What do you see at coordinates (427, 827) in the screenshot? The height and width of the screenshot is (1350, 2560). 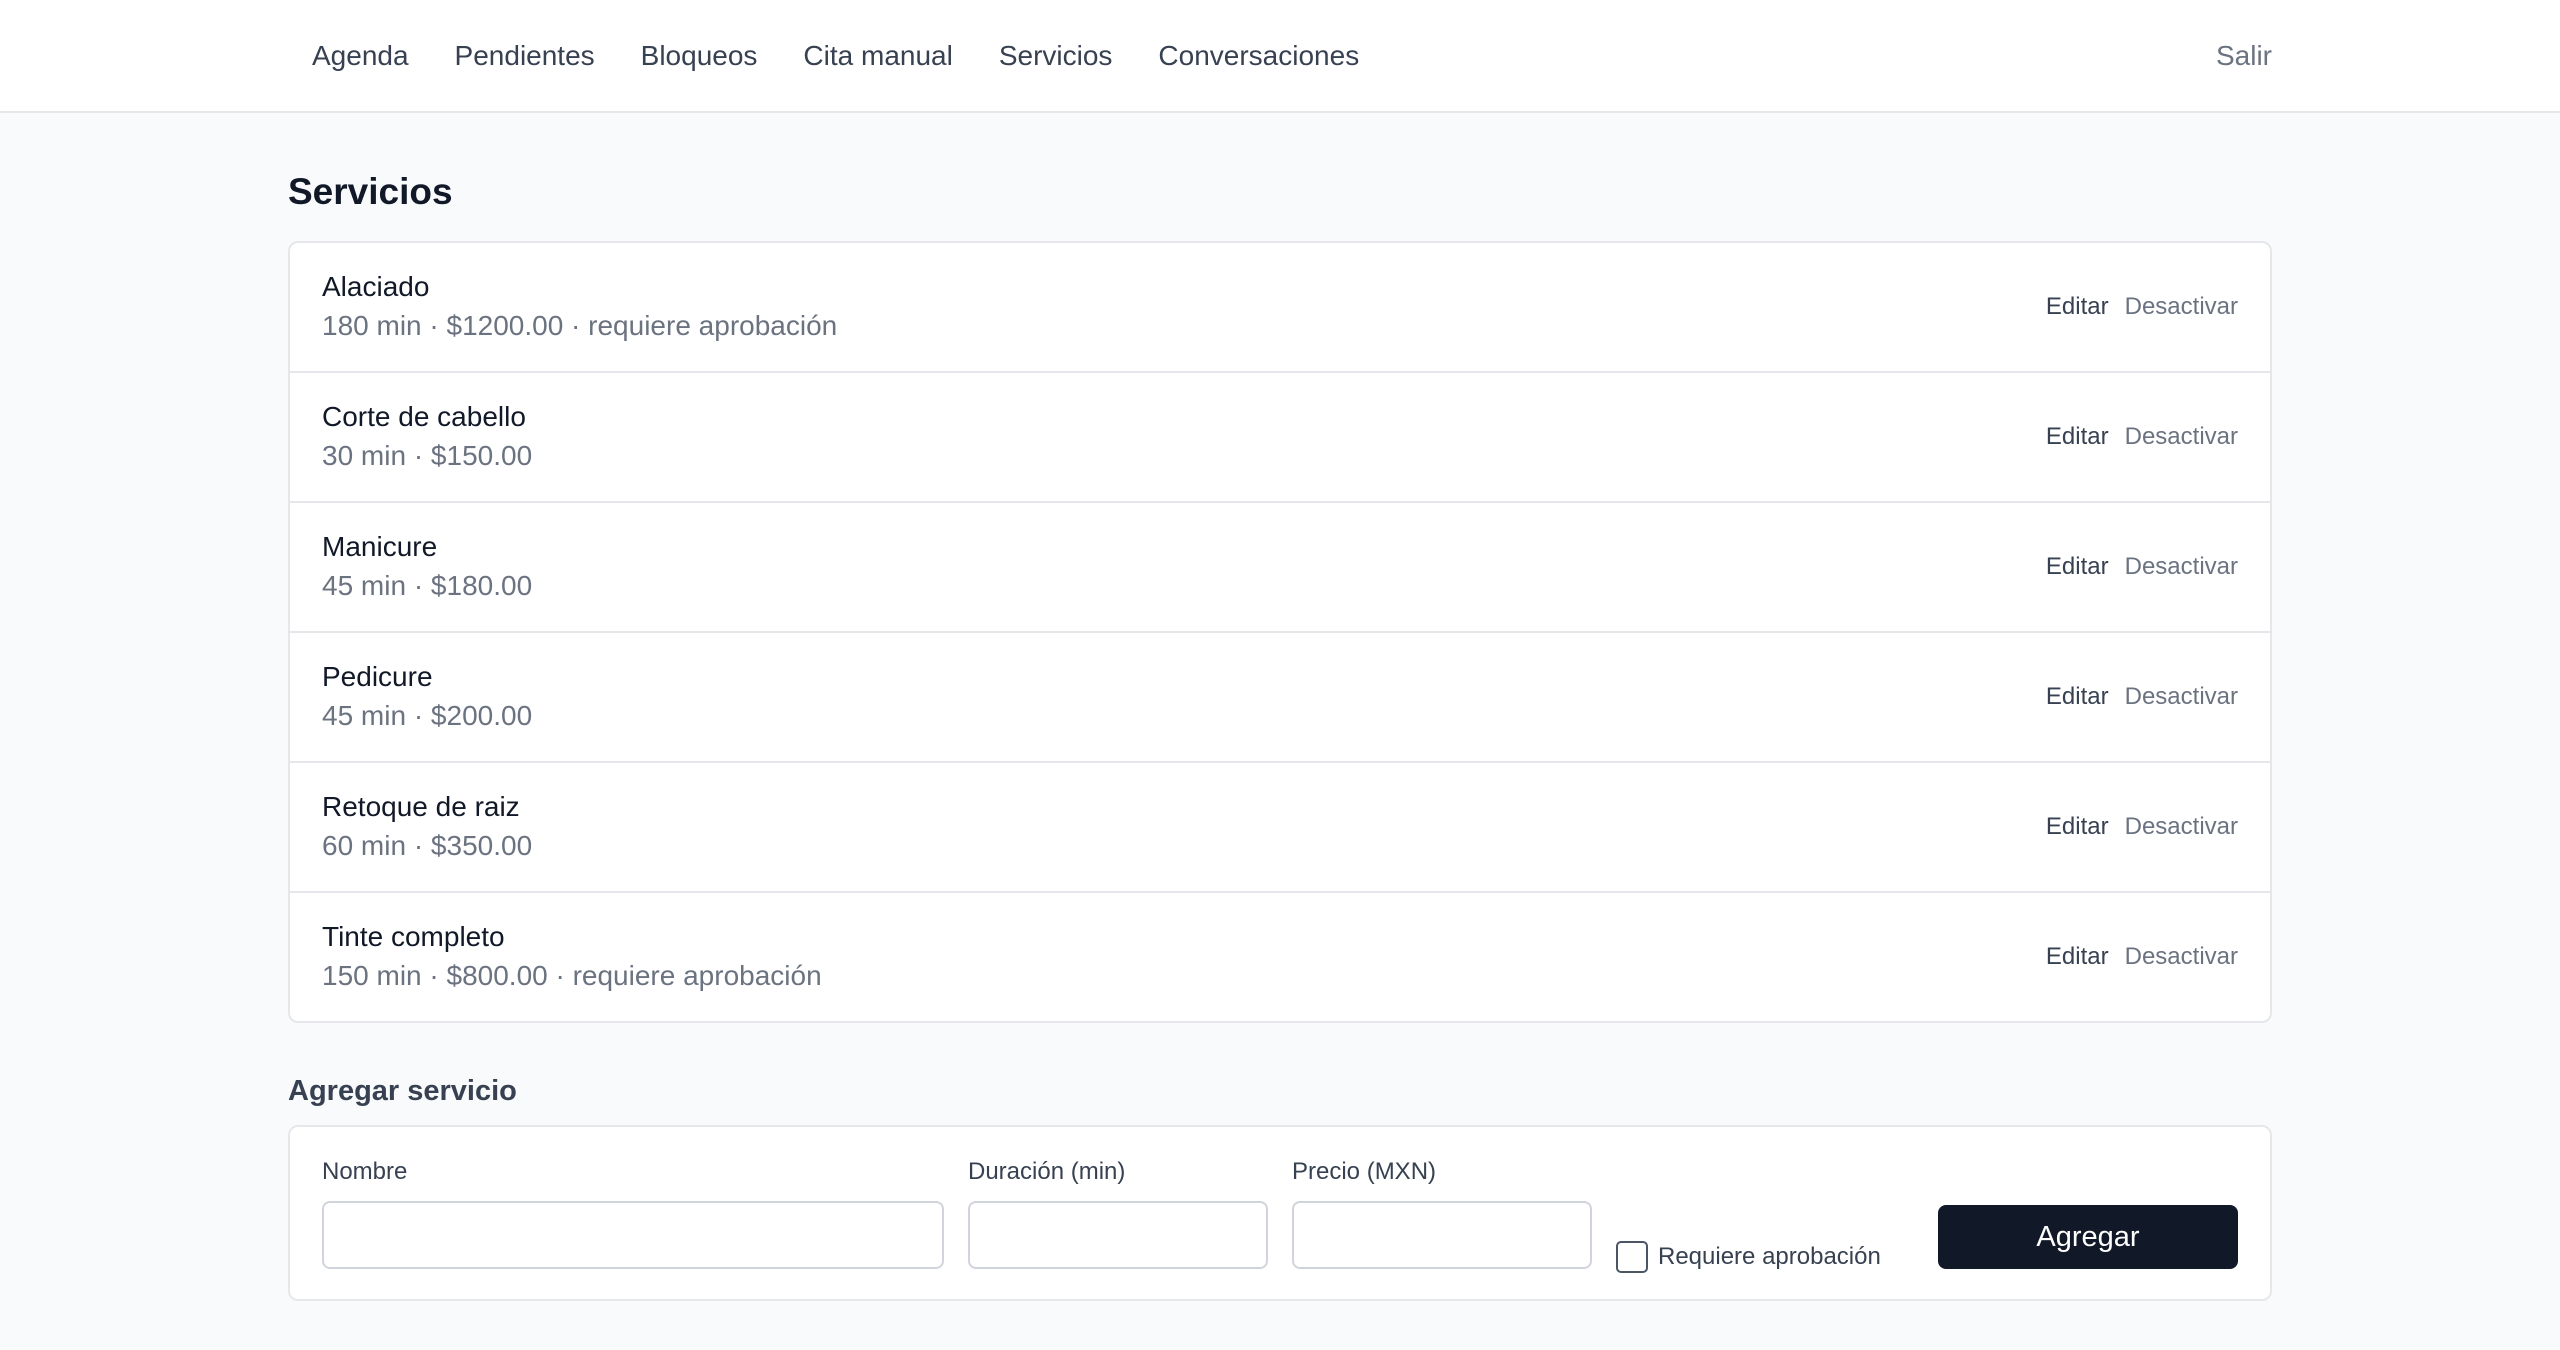 I see `service-info: Retoque de raiz 60 min · $350.00` at bounding box center [427, 827].